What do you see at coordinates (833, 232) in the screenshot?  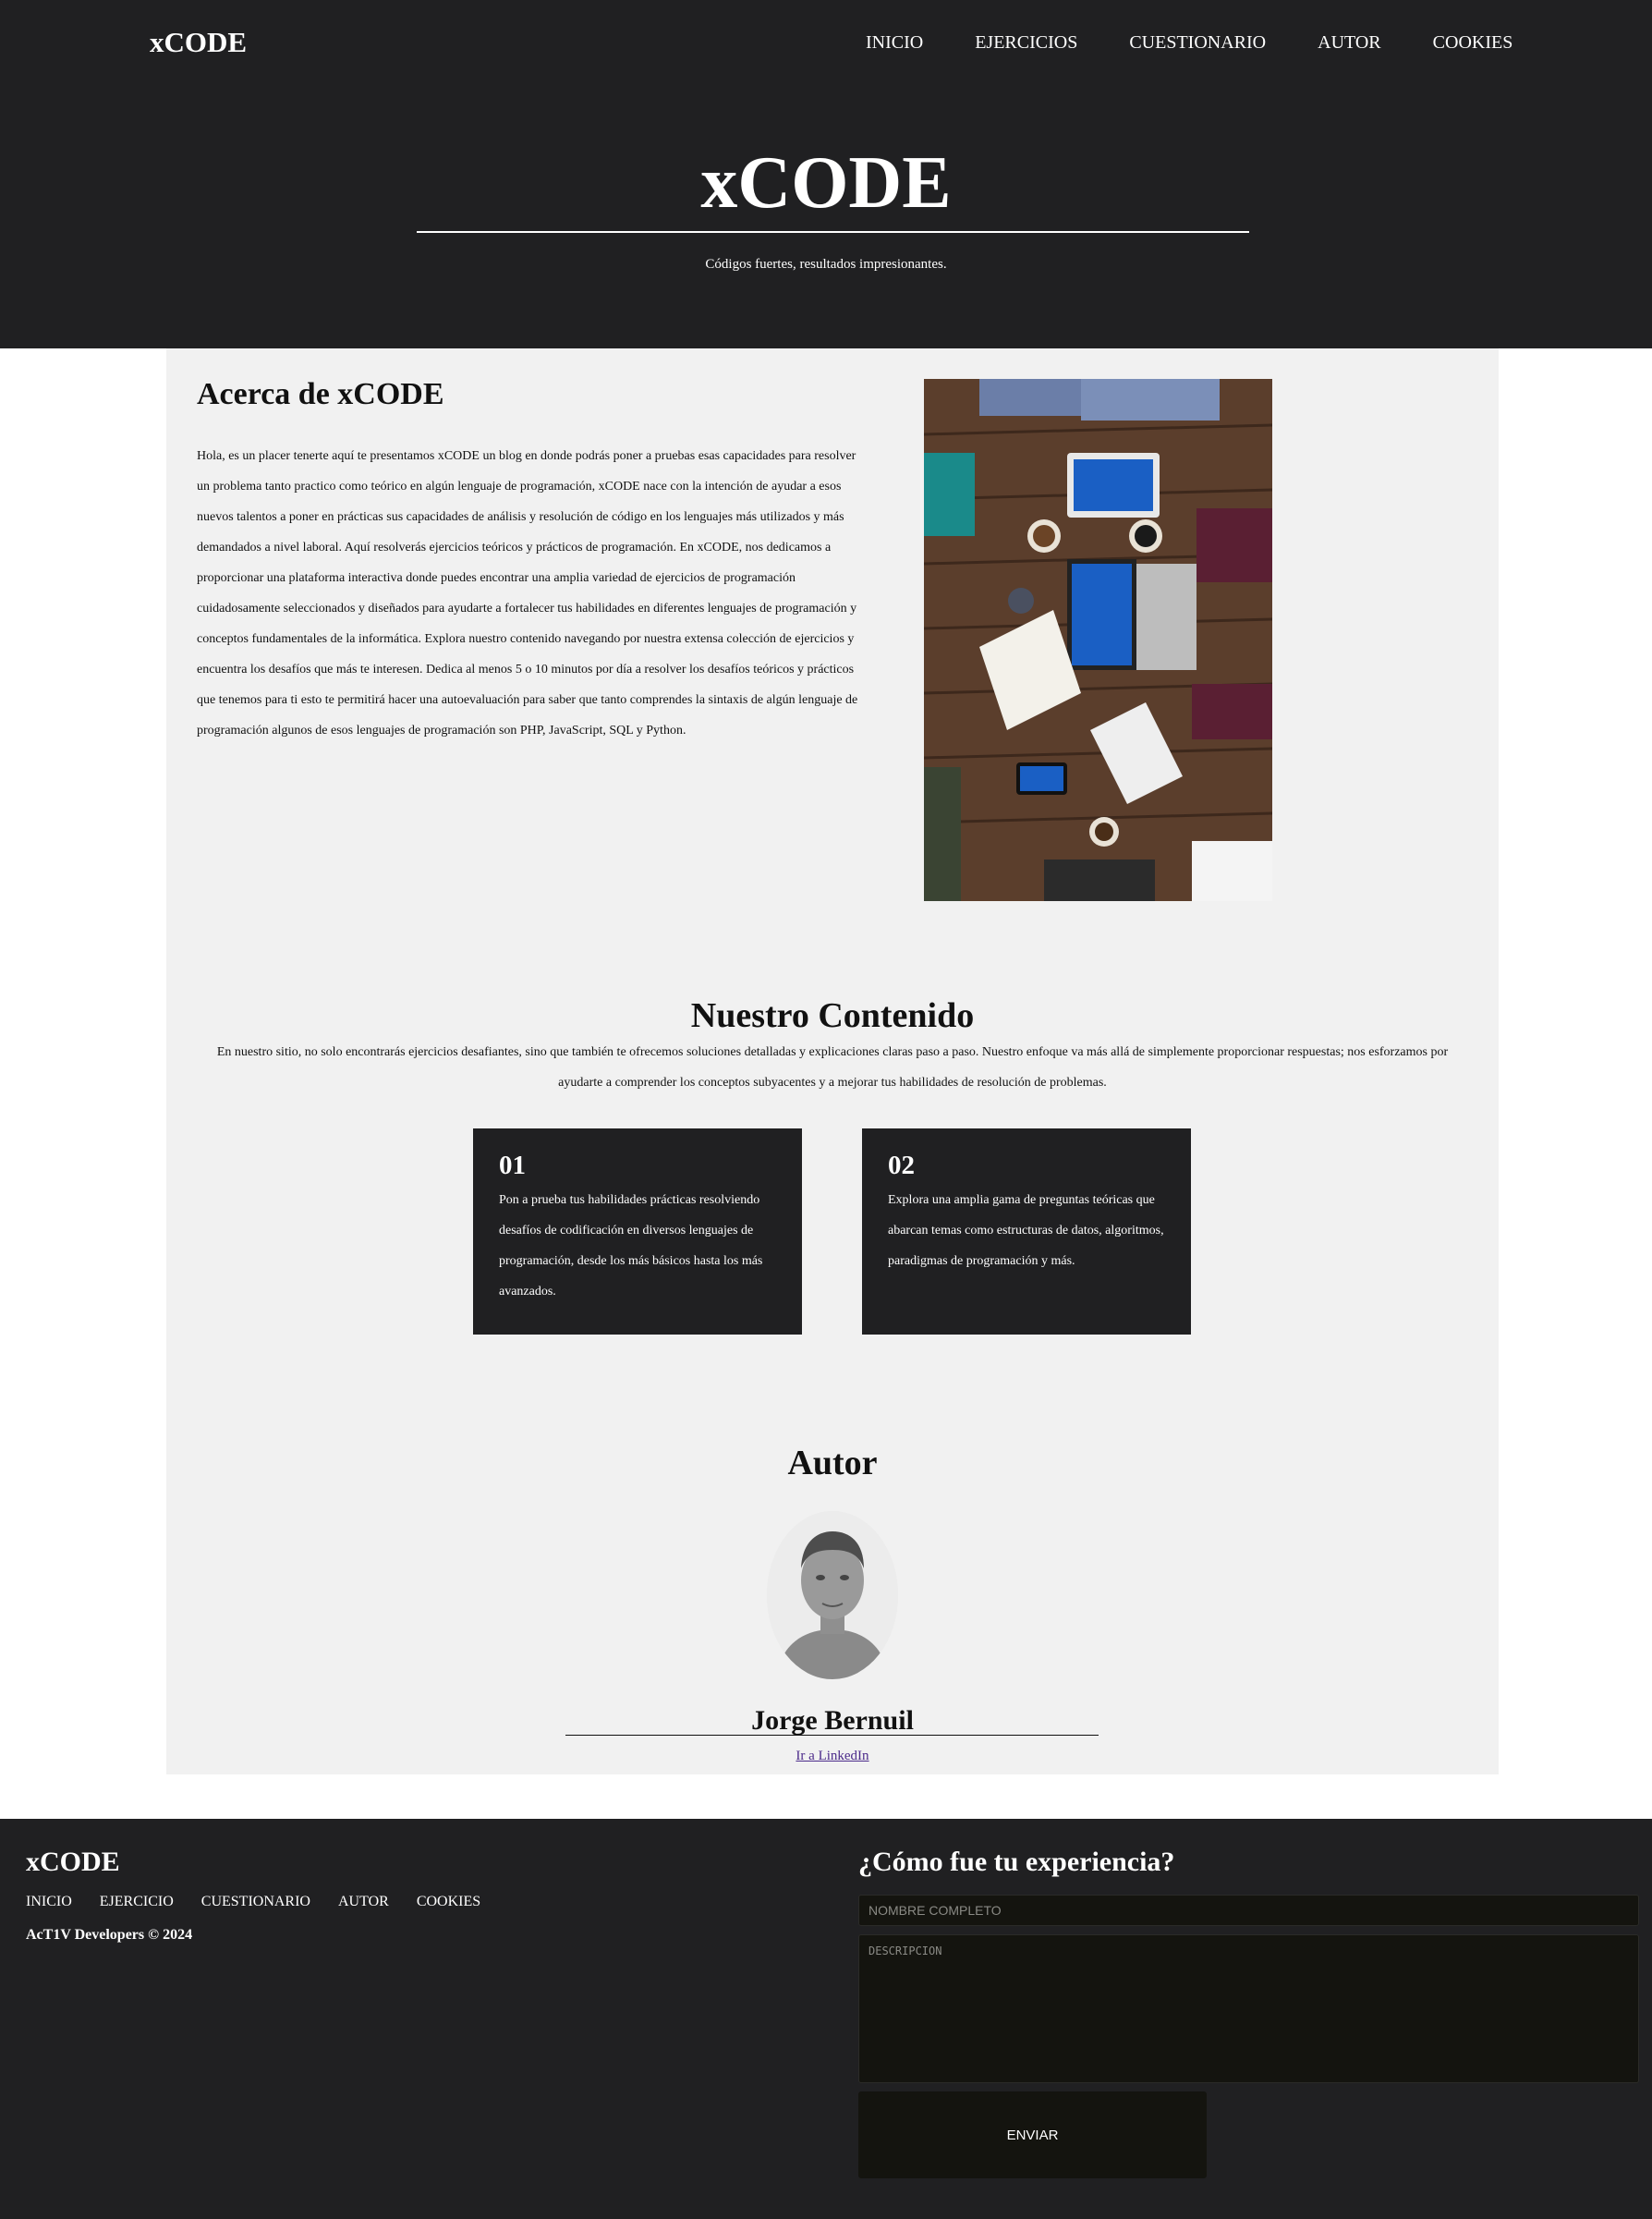 I see `hero-divider` at bounding box center [833, 232].